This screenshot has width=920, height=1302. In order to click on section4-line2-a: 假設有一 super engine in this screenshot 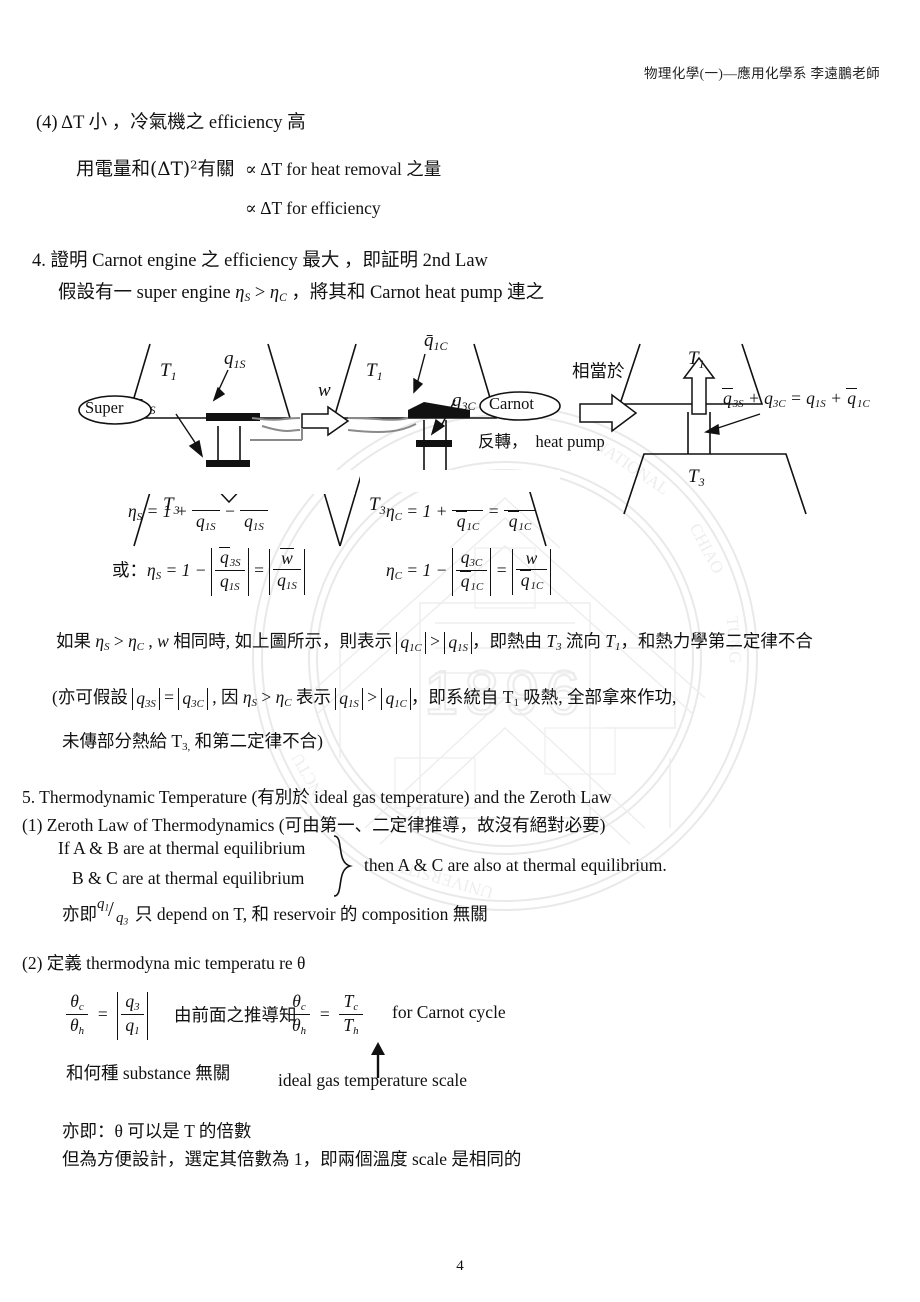, I will do `click(147, 293)`.